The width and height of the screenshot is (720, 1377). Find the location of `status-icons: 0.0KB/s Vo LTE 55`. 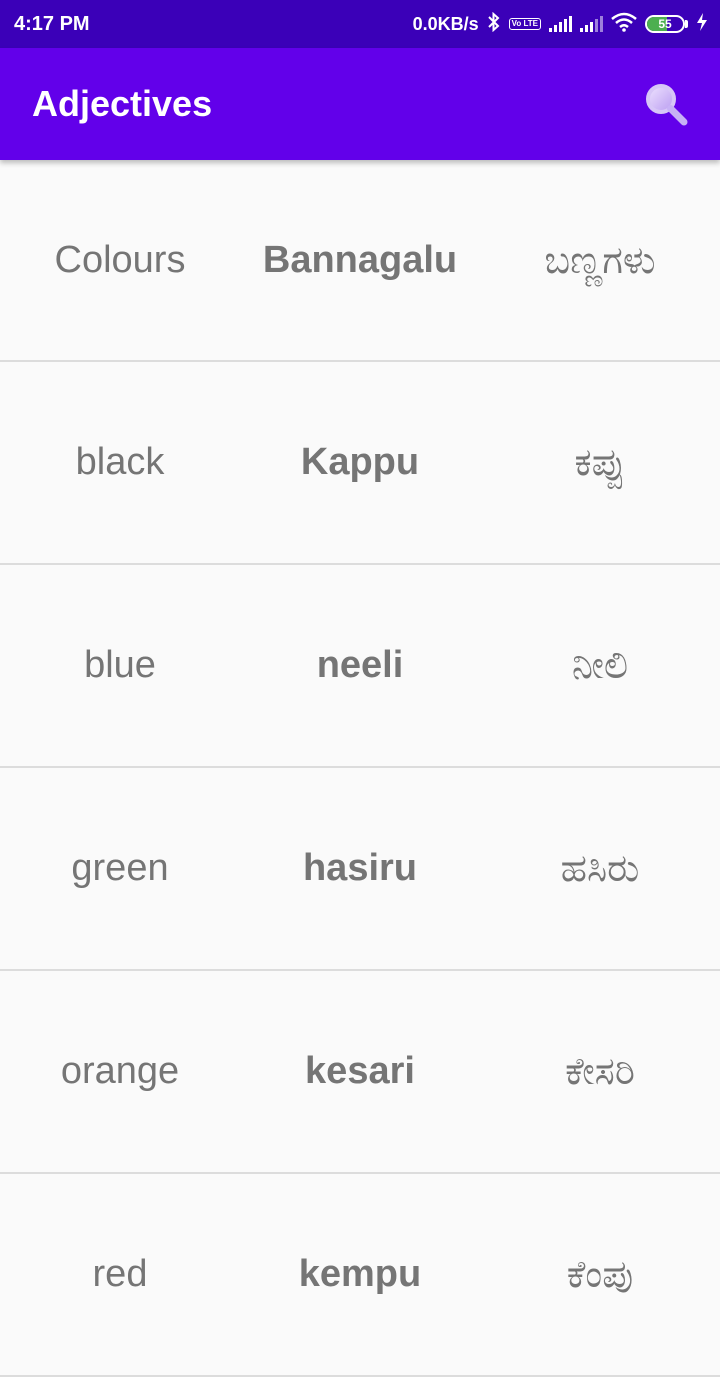

status-icons: 0.0KB/s Vo LTE 55 is located at coordinates (560, 24).